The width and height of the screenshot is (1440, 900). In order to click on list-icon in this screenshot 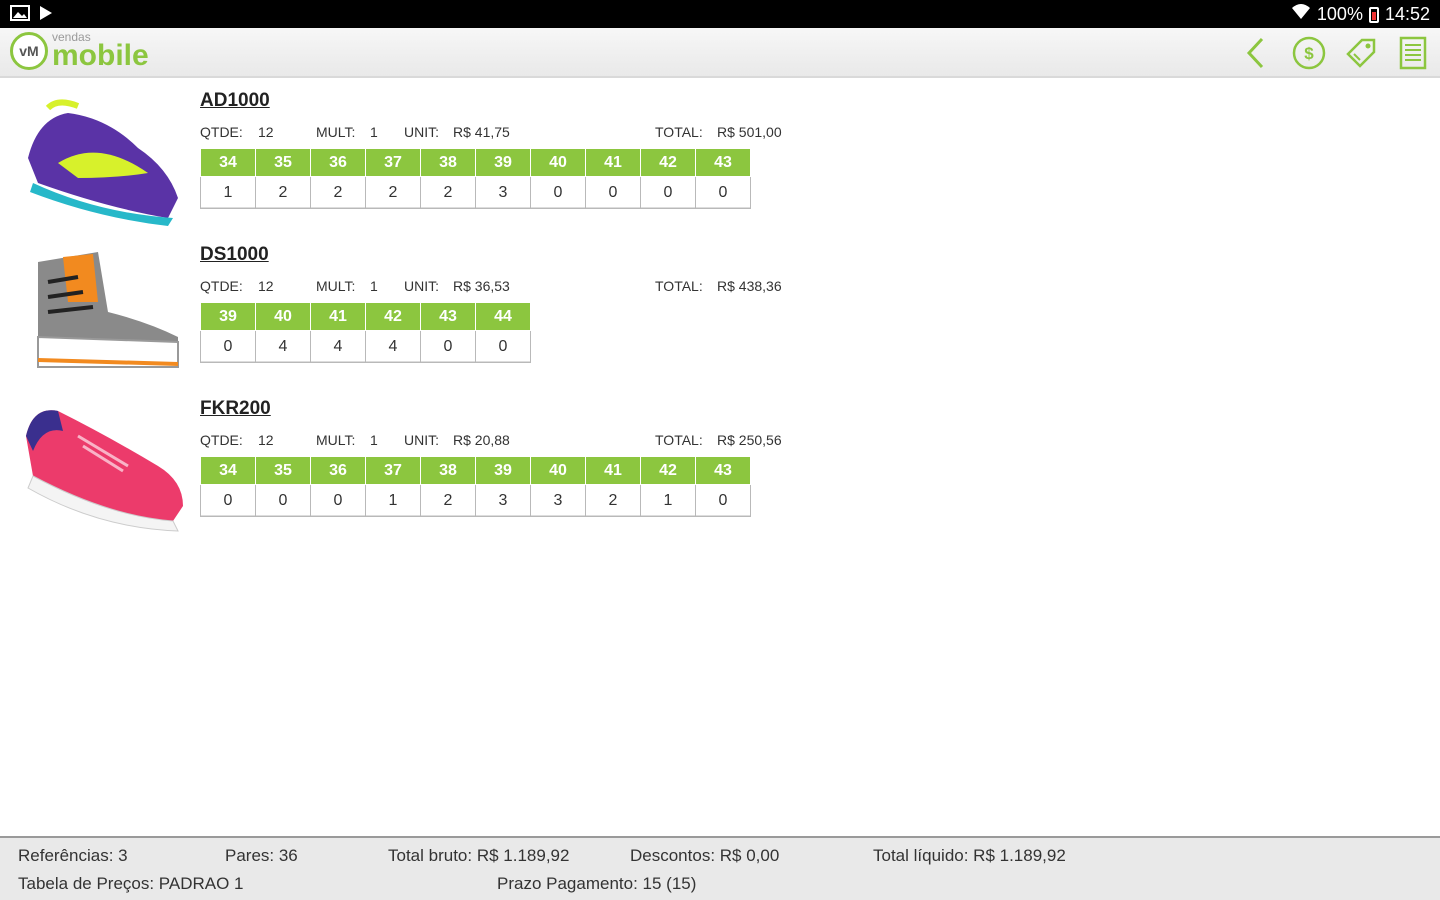, I will do `click(1413, 53)`.